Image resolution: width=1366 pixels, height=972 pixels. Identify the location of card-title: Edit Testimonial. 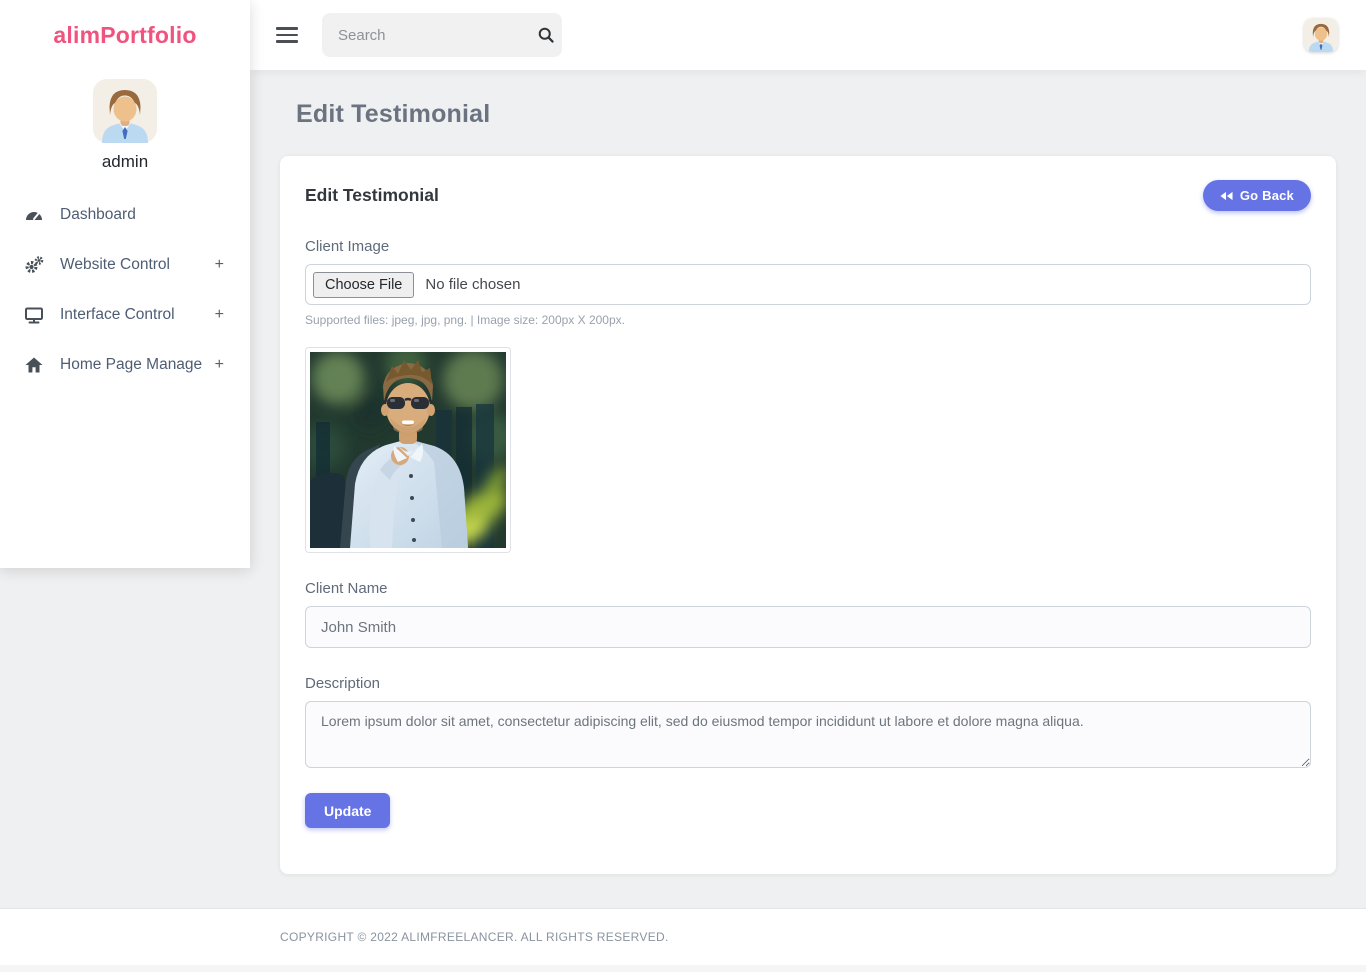
(372, 195).